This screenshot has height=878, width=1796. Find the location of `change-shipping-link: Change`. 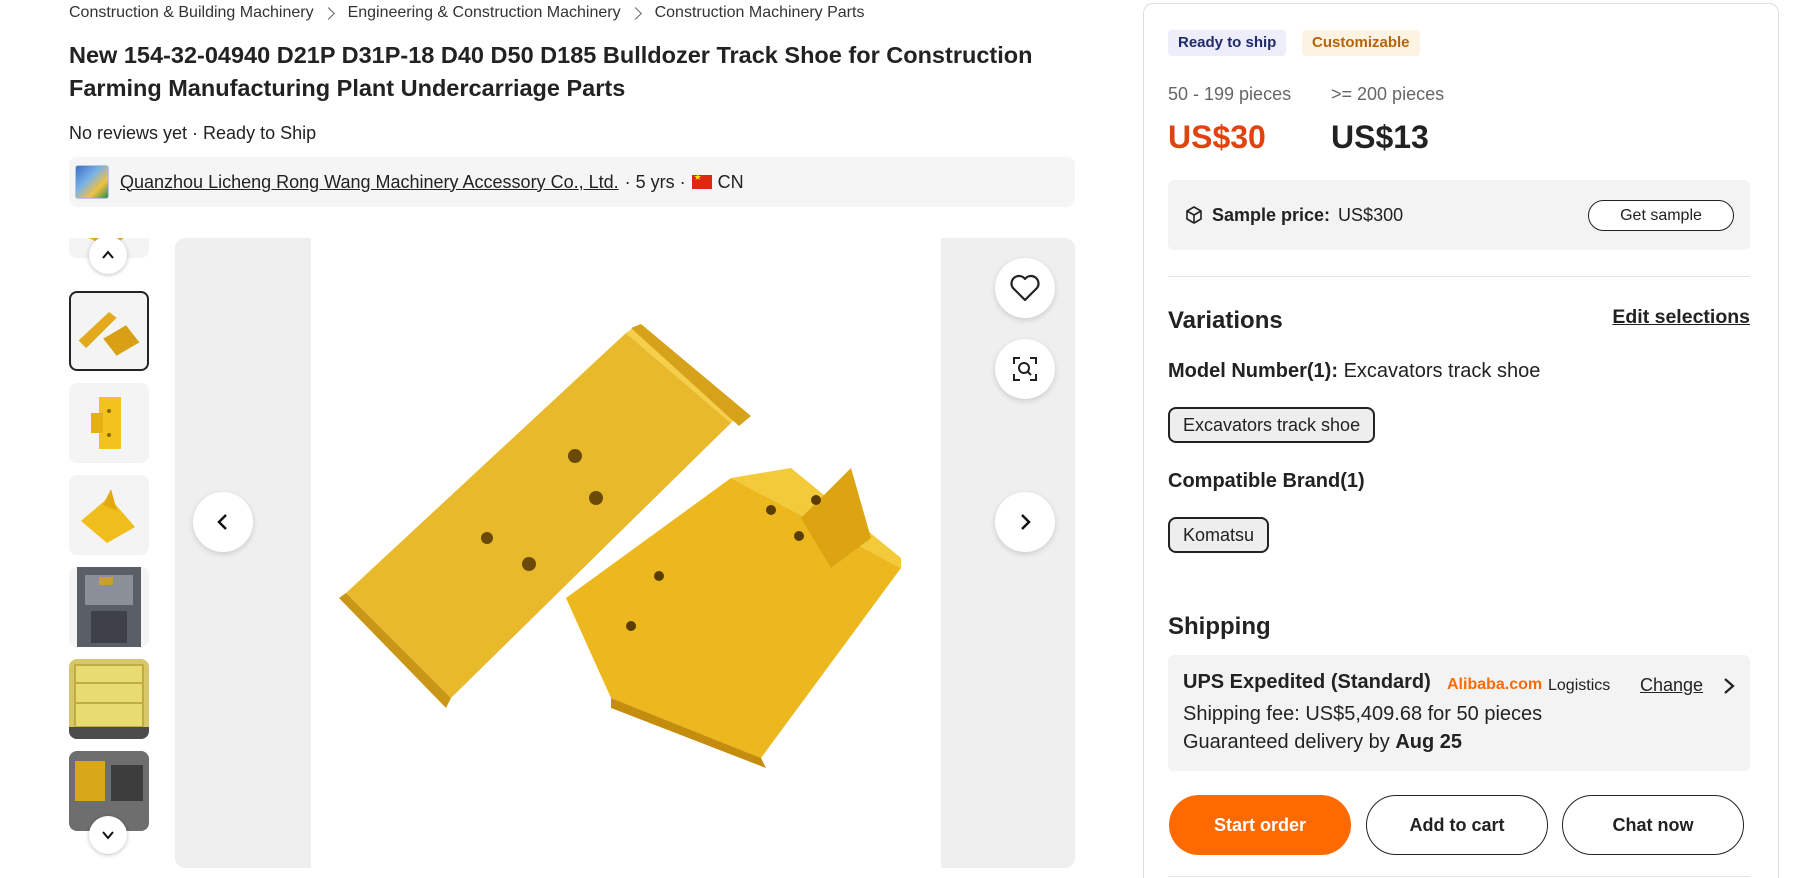

change-shipping-link: Change is located at coordinates (1671, 685).